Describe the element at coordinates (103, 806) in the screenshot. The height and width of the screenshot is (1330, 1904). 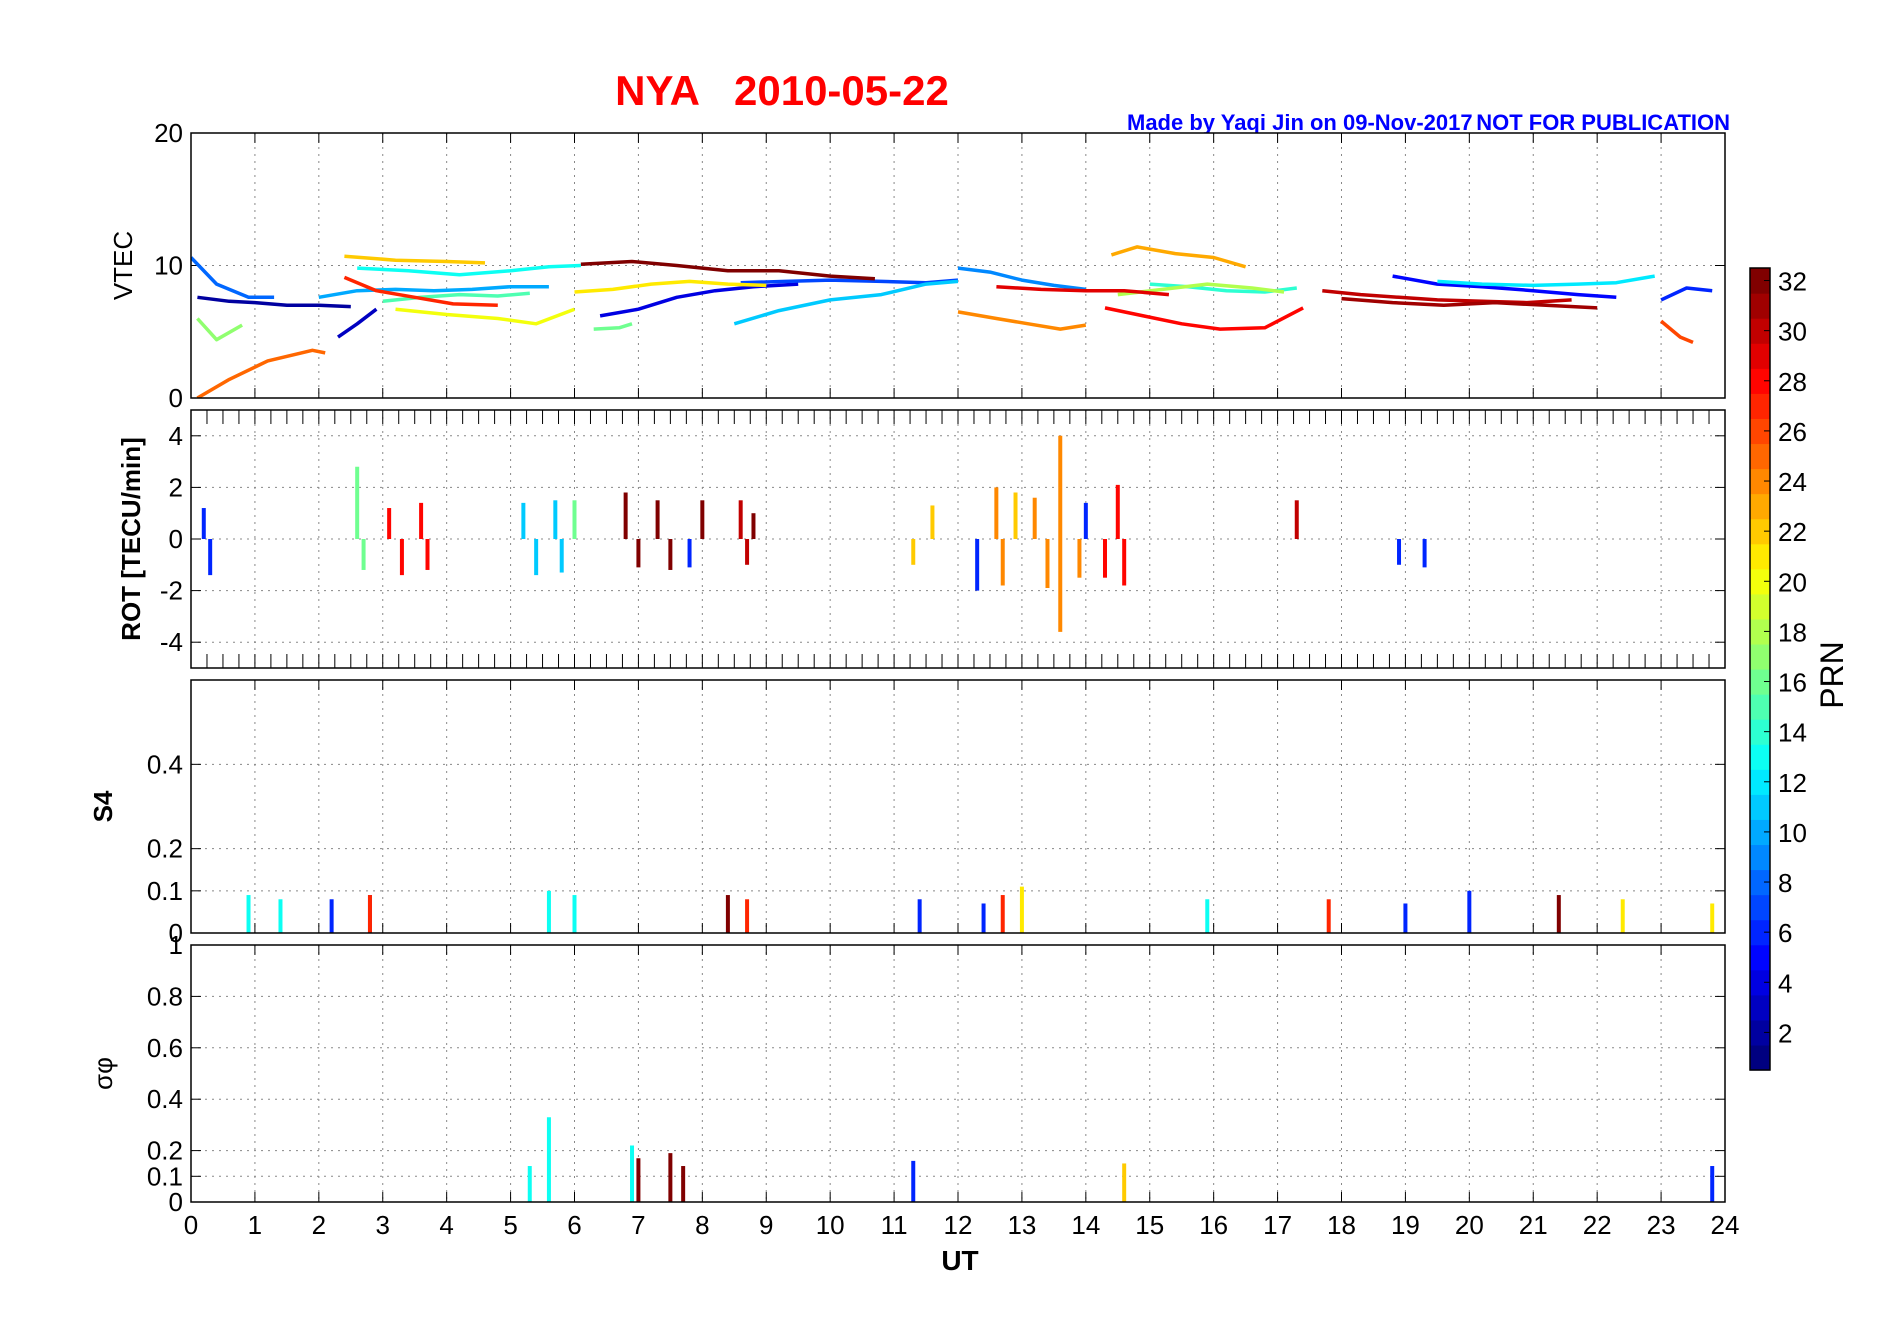
I see `y-axis-label: S4` at that location.